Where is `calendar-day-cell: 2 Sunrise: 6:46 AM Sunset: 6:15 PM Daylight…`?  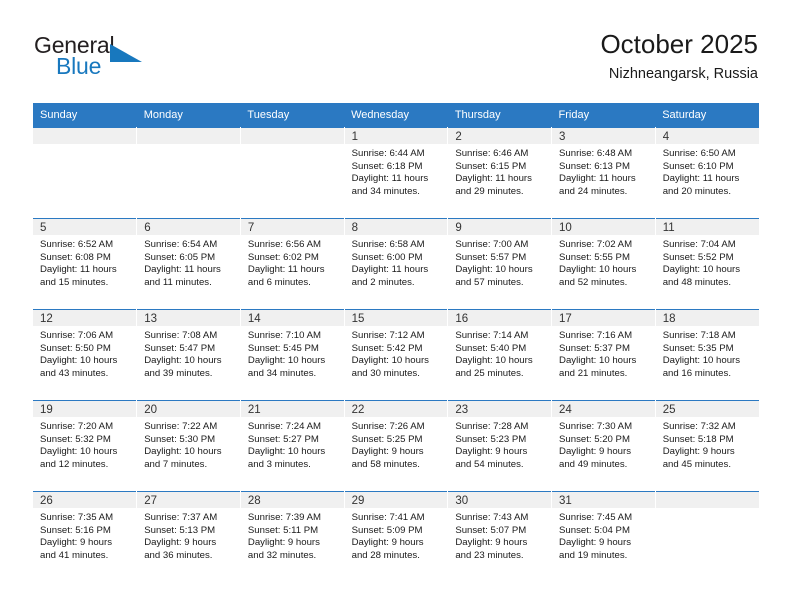
calendar-day-cell: 2 Sunrise: 6:46 AM Sunset: 6:15 PM Daylight… is located at coordinates (500, 173).